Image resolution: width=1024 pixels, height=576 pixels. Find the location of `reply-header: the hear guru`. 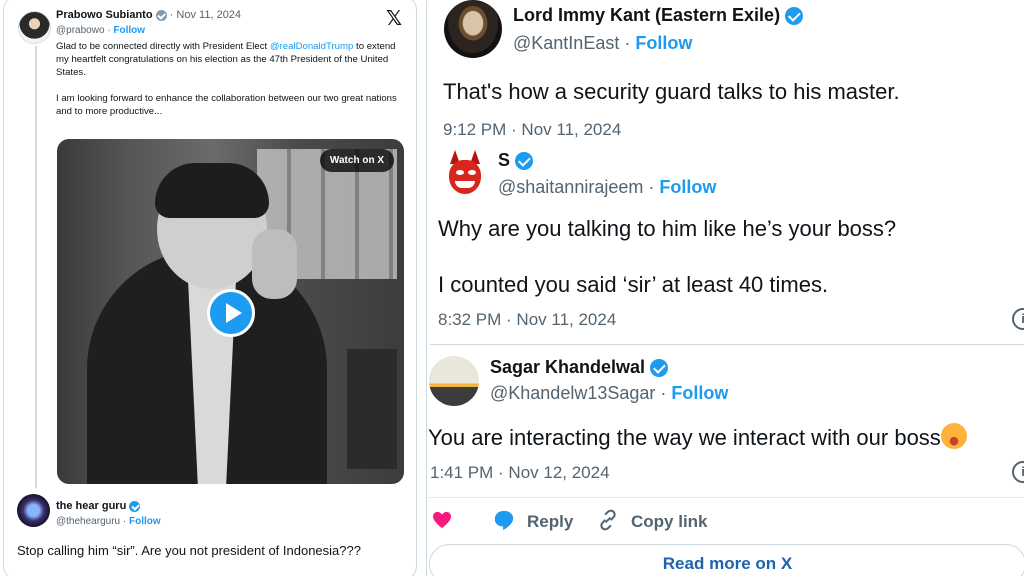

reply-header: the hear guru is located at coordinates (98, 506).